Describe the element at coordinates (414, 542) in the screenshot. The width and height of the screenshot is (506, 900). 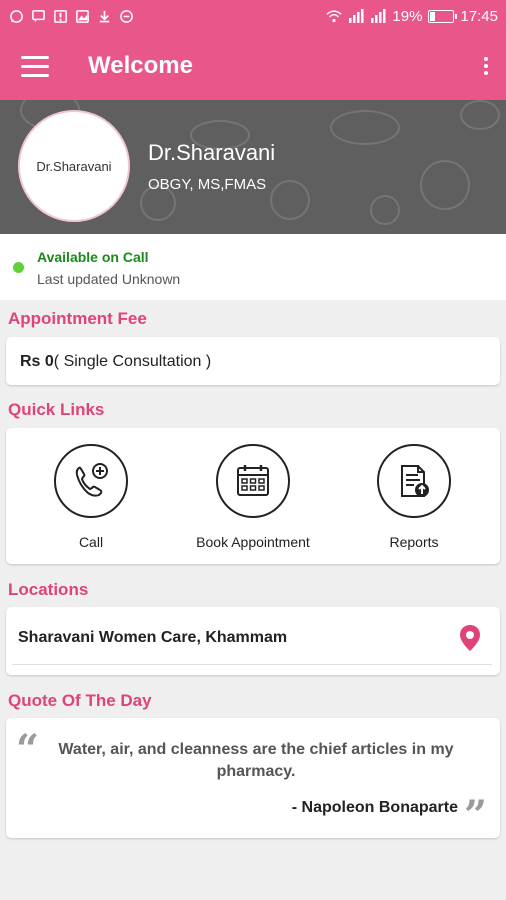
I see `quick-link-reports-label: Reports` at that location.